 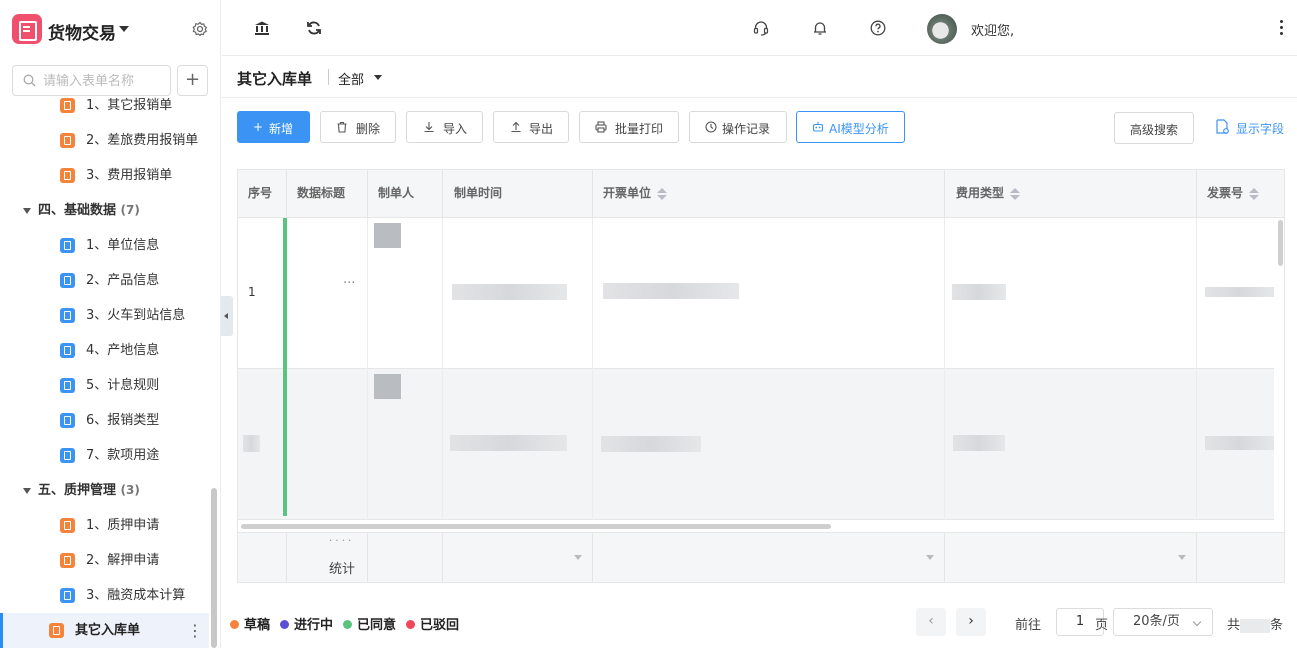 I want to click on view-filter: 全部, so click(x=351, y=78).